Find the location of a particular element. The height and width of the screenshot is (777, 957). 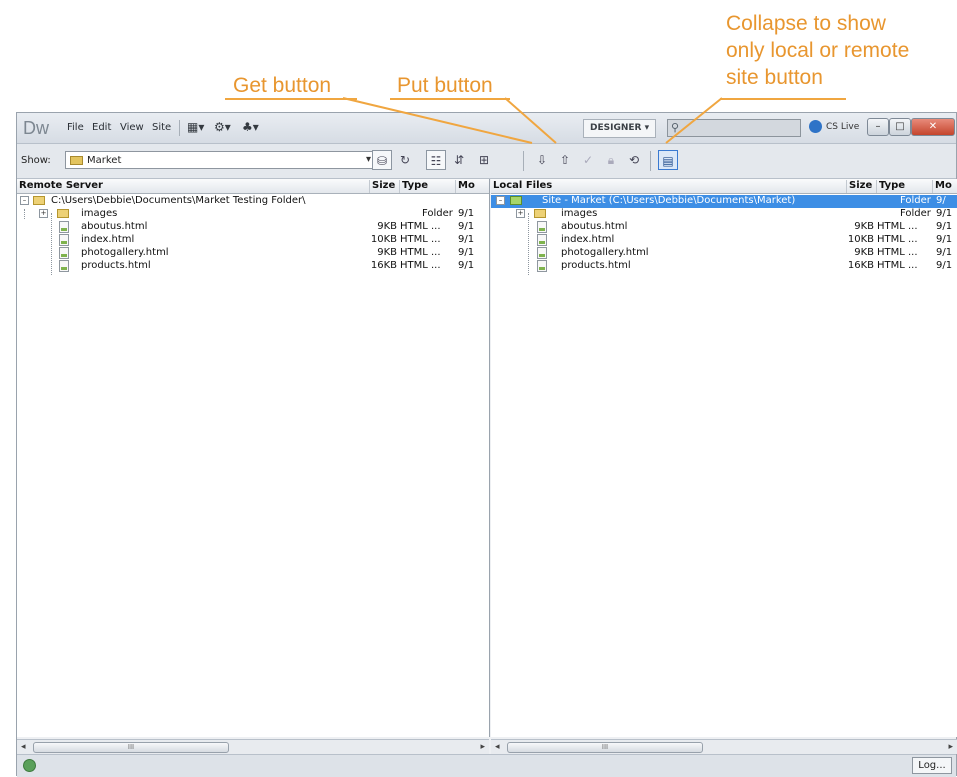

synchronize-button: ⟲ is located at coordinates (634, 160).